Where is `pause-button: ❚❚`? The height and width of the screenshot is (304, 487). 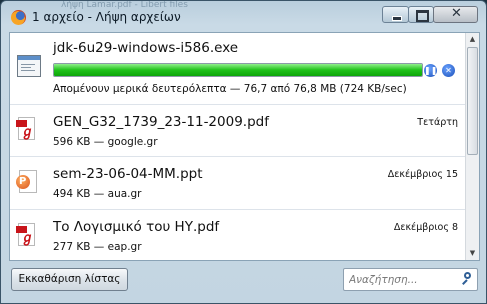 pause-button: ❚❚ is located at coordinates (430, 70).